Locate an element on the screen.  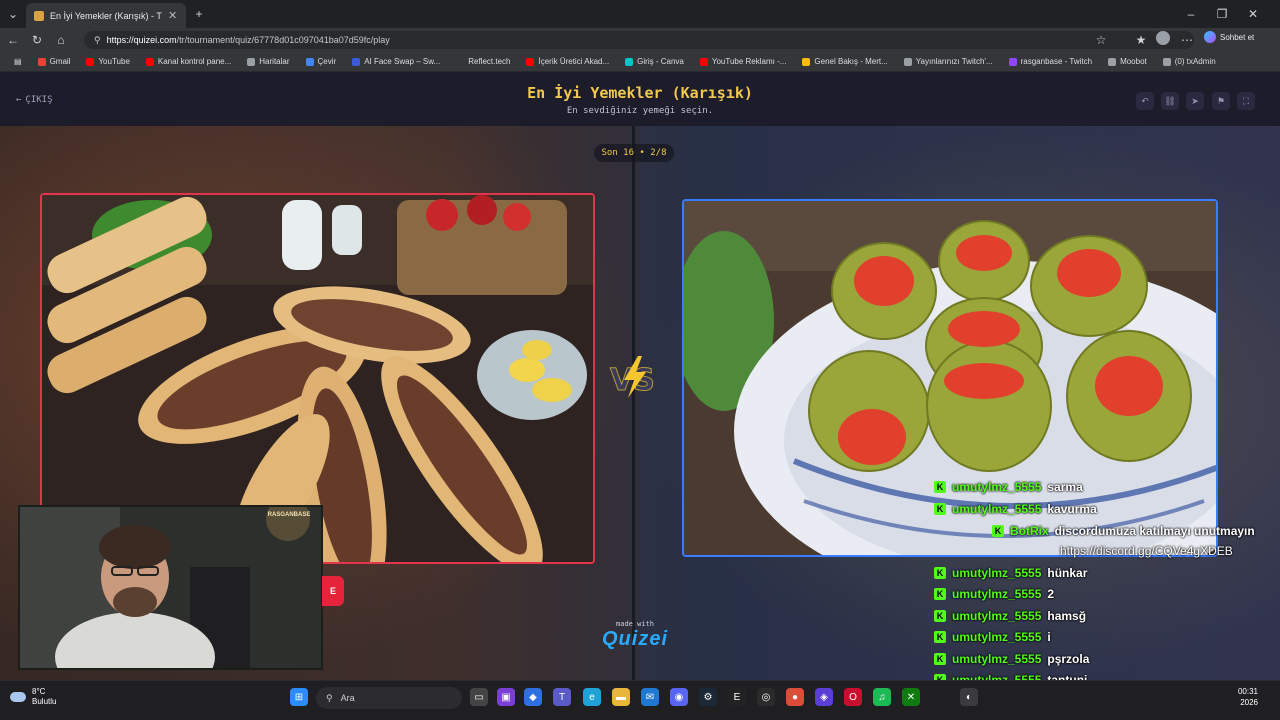
chat-text: kavurma is located at coordinates (1072, 509).